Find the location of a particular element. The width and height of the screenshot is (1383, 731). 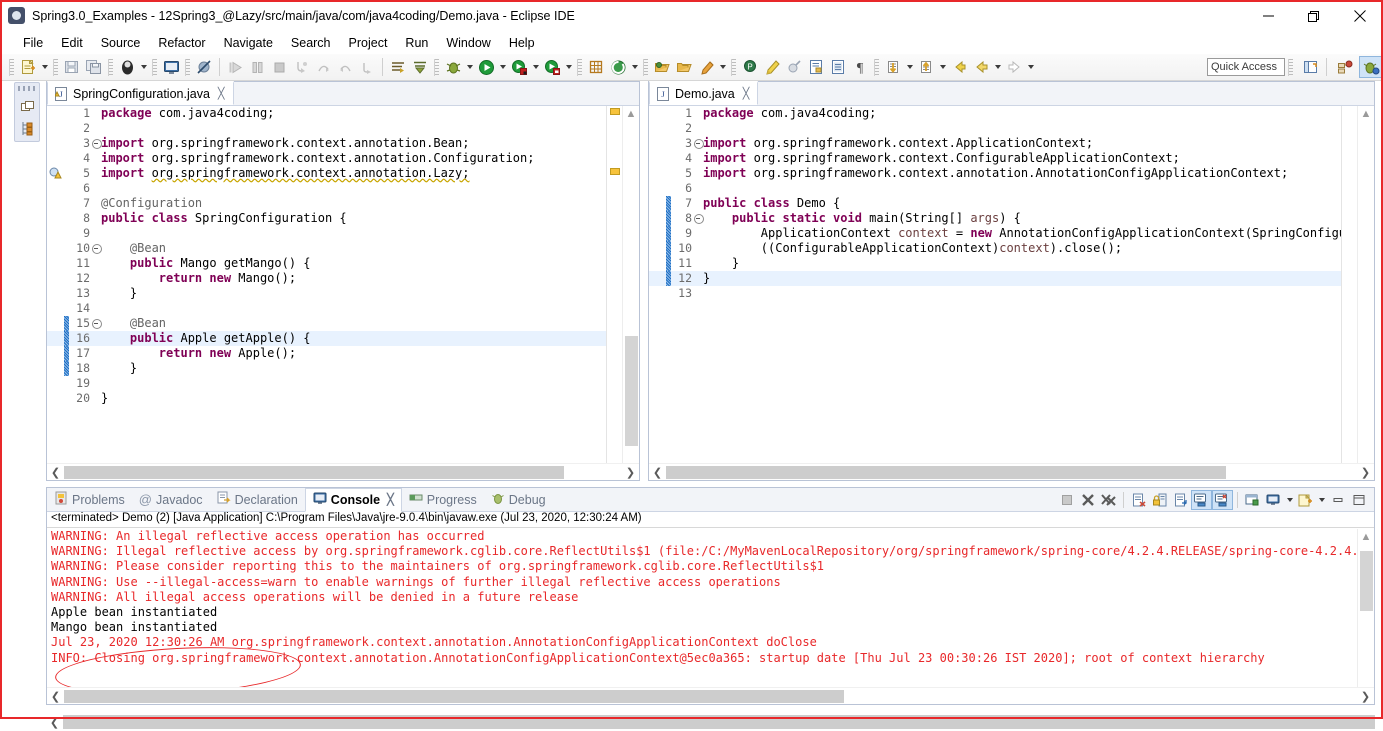

code-line: 6 is located at coordinates (1011, 188).